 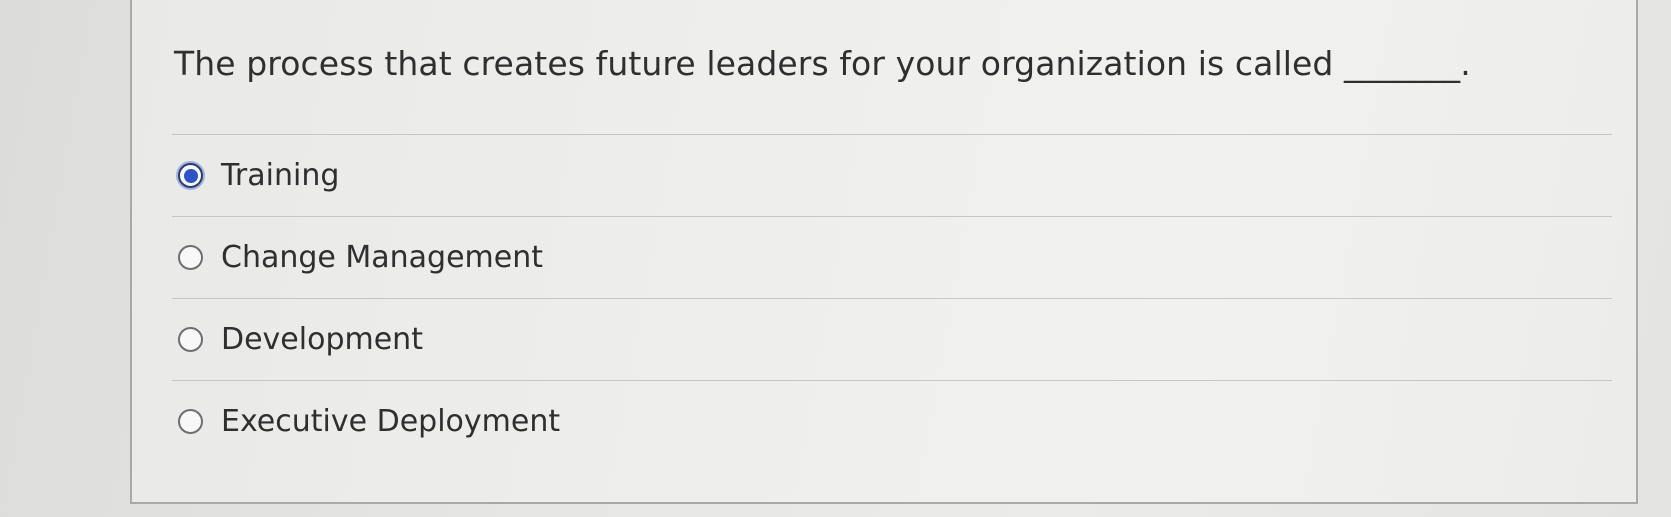 I want to click on radio-dot-icon, so click(x=190, y=175).